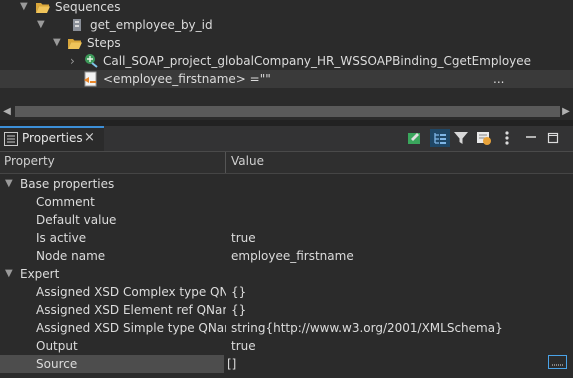  Describe the element at coordinates (88, 7) in the screenshot. I see `tree-item-label: Sequences` at that location.